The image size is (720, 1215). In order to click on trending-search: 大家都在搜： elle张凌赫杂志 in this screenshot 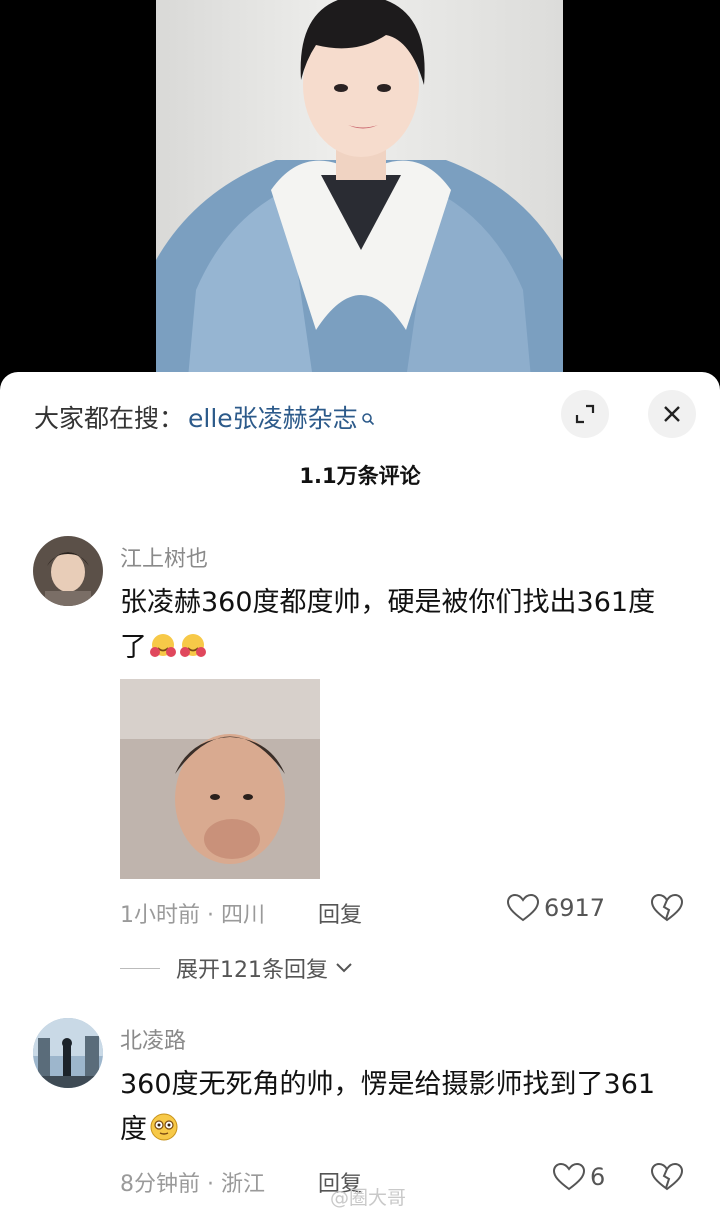, I will do `click(204, 417)`.